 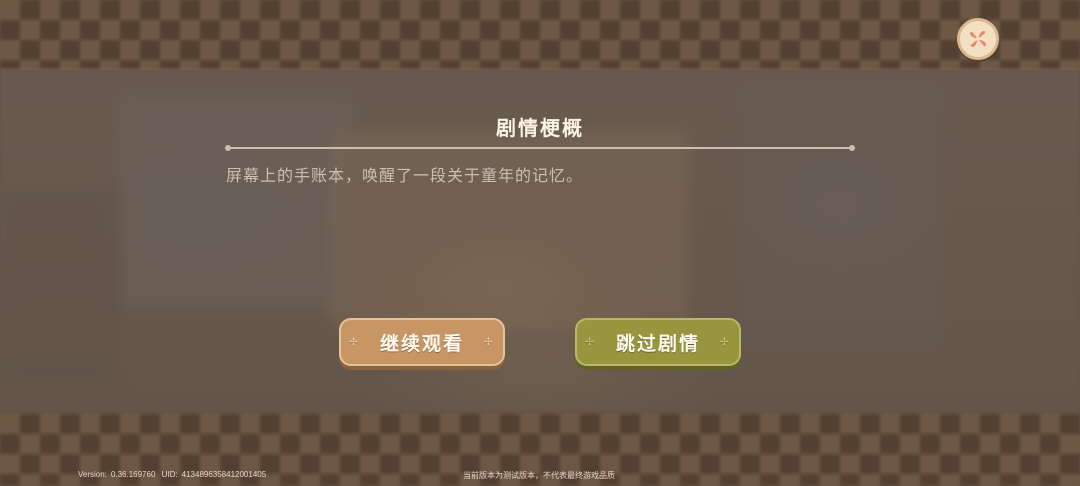 I want to click on version-label: Version:, so click(x=92, y=474).